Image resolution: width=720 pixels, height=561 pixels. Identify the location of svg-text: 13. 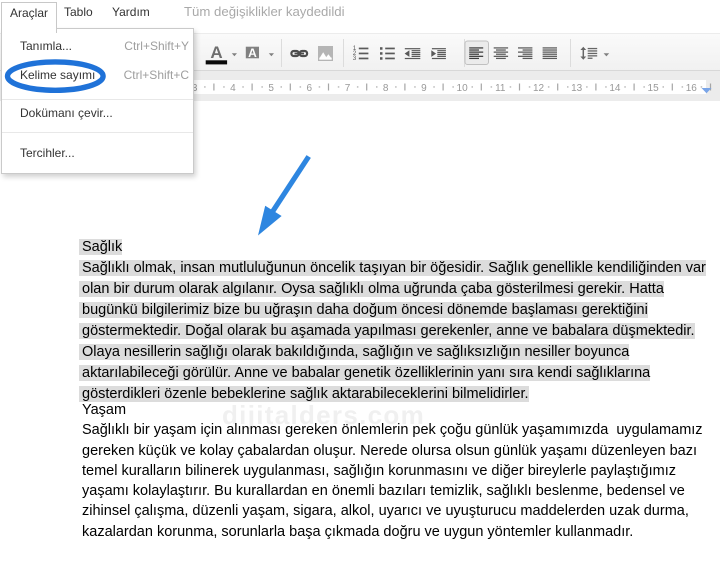
(577, 88).